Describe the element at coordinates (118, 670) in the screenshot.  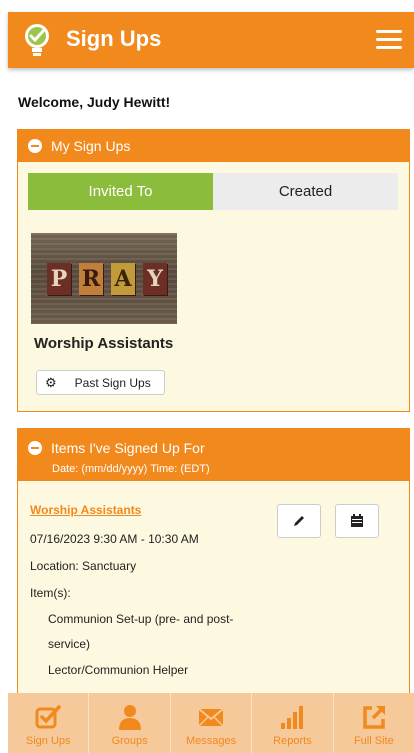
I see `signup-item: Lector/Communion Helper` at that location.